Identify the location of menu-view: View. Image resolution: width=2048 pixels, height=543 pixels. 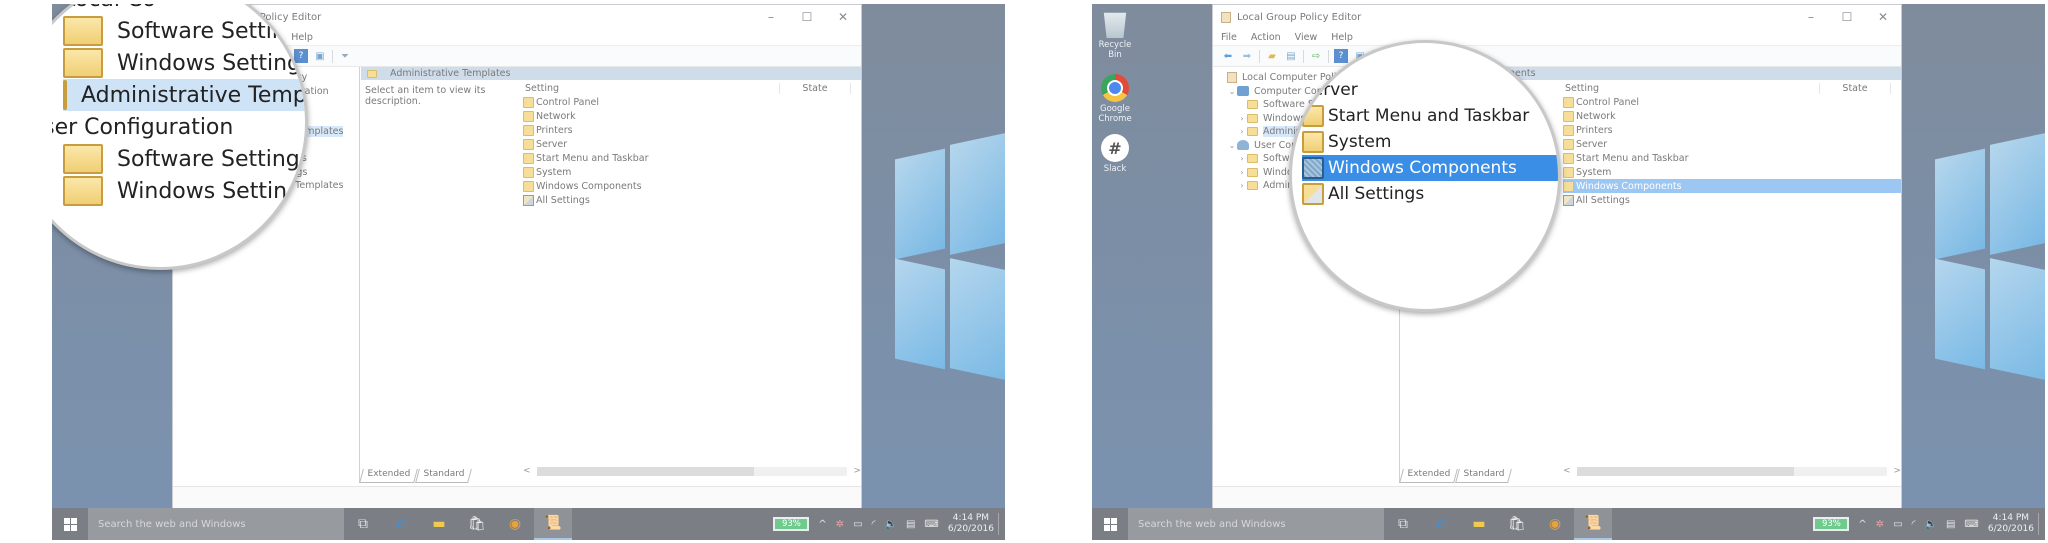
(1306, 37).